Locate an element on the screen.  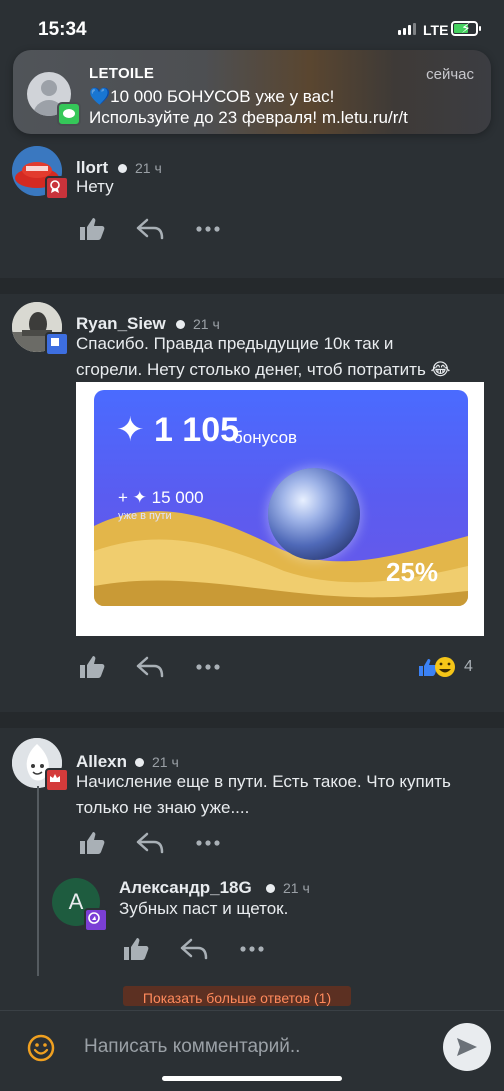
battery-icon: ⚡ is located at coordinates (464, 28).